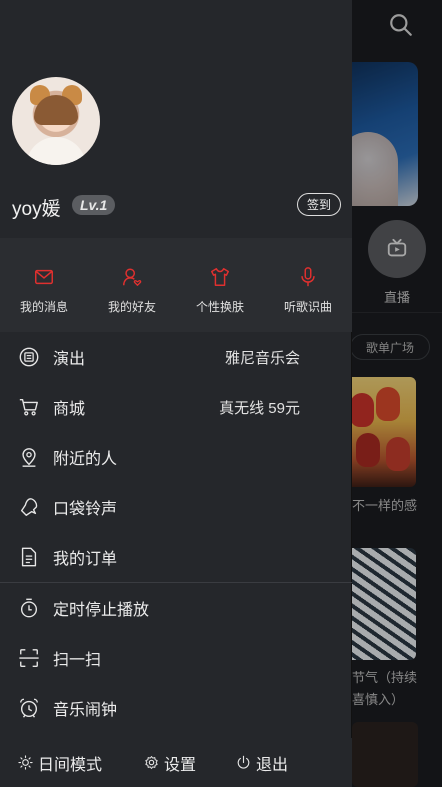 The image size is (442, 787). Describe the element at coordinates (308, 277) in the screenshot. I see `microphone-icon` at that location.